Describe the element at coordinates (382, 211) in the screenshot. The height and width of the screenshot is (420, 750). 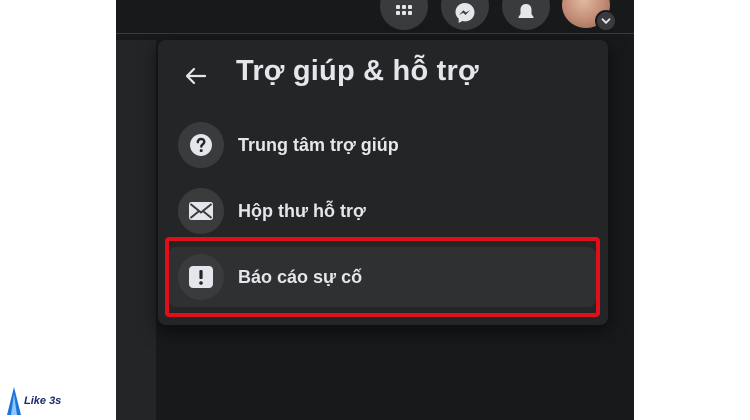
I see `support-inbox-item: Hộp thư hỗ trợ` at that location.